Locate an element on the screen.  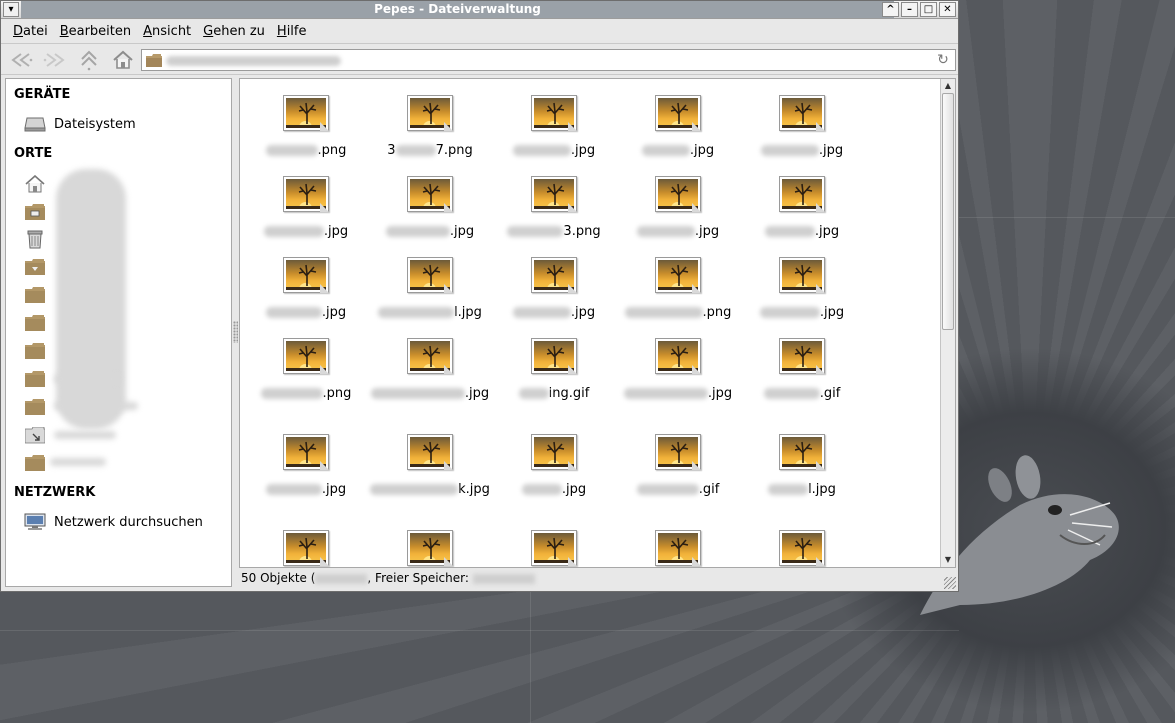
forward-button is located at coordinates (55, 60).